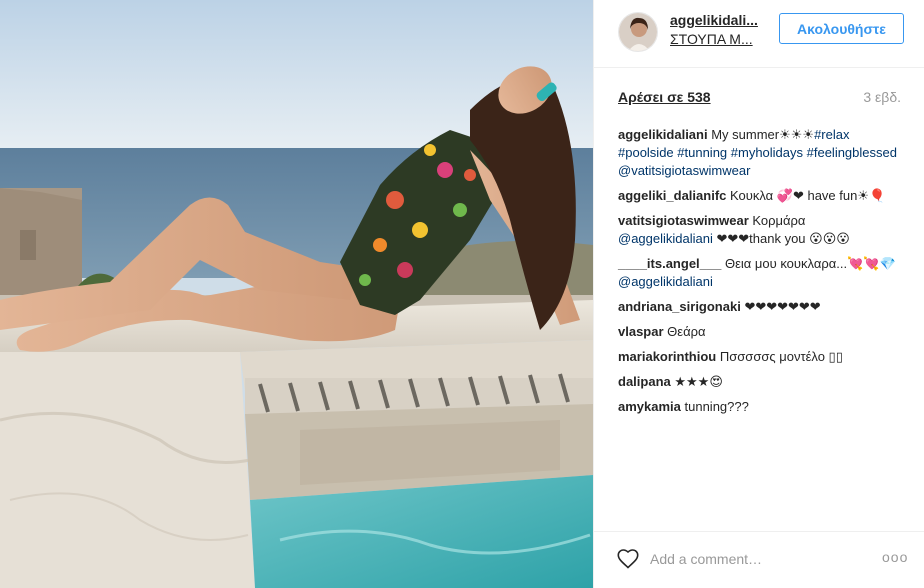  What do you see at coordinates (781, 238) in the screenshot?
I see `comment-text-continued: ❤❤❤thank you 😮😮😮` at bounding box center [781, 238].